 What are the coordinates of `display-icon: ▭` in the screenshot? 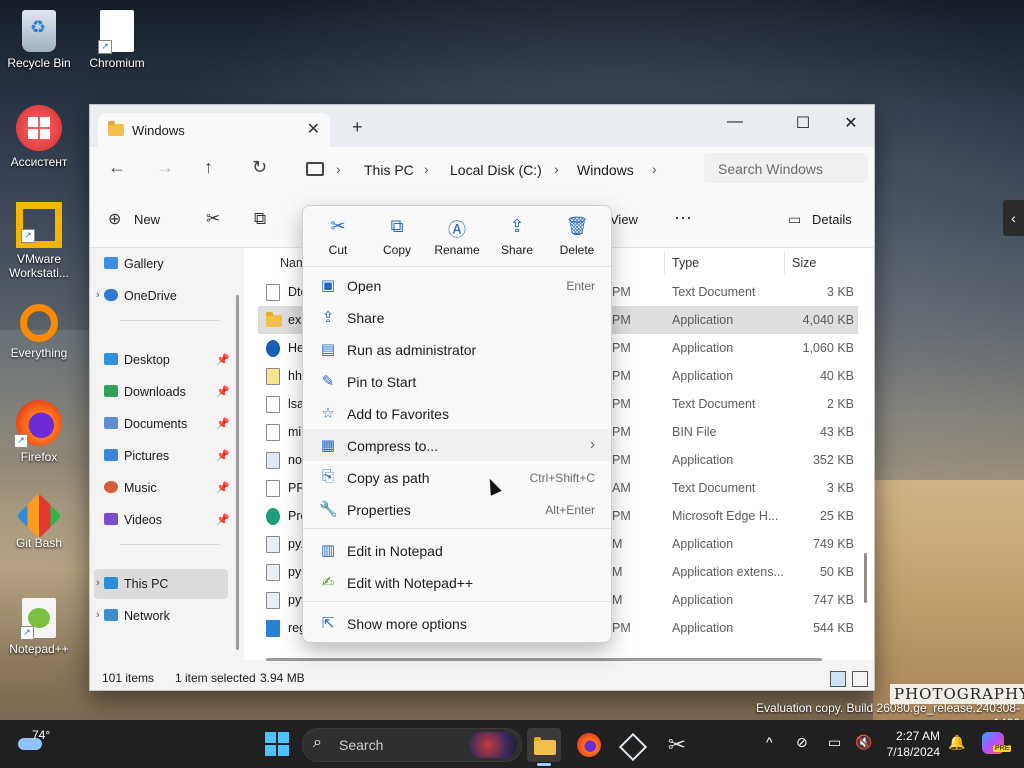 It's located at (834, 742).